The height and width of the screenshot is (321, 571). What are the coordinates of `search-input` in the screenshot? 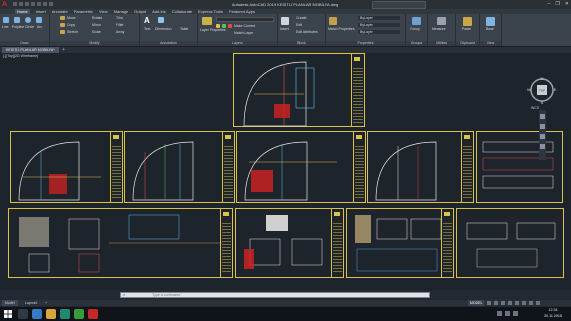 It's located at (399, 5).